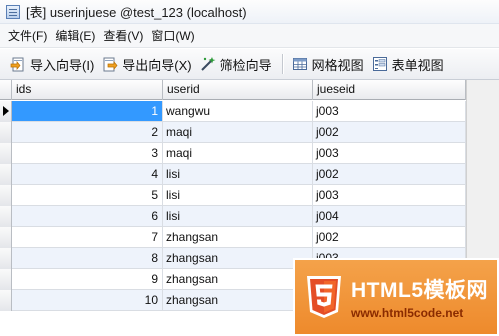 The width and height of the screenshot is (499, 336). Describe the element at coordinates (389, 216) in the screenshot. I see `cell-jueseid: j004` at that location.